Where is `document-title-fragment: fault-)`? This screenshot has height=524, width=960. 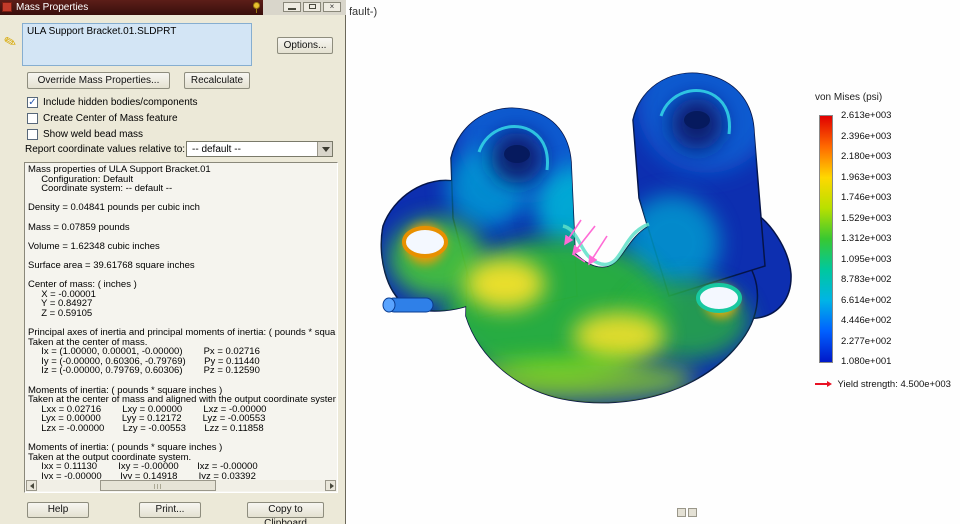 document-title-fragment: fault-) is located at coordinates (363, 12).